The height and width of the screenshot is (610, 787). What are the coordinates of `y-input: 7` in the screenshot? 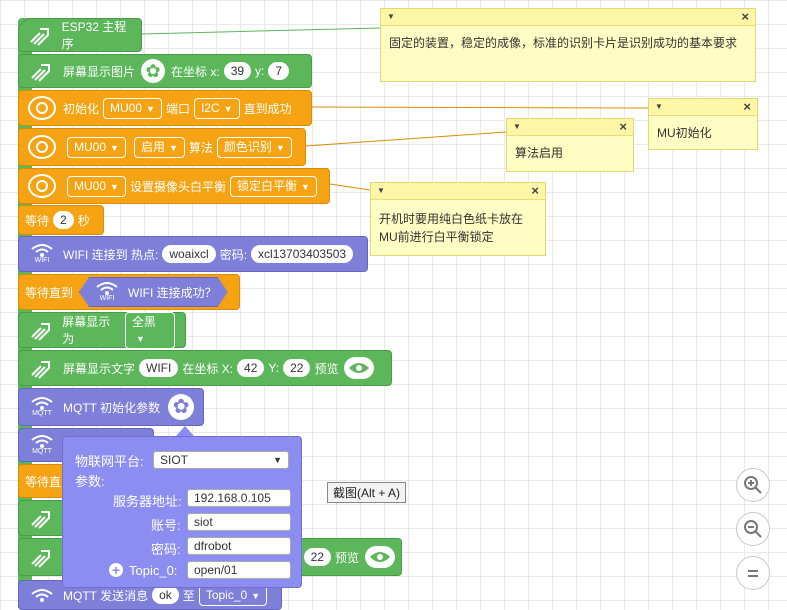 It's located at (279, 71).